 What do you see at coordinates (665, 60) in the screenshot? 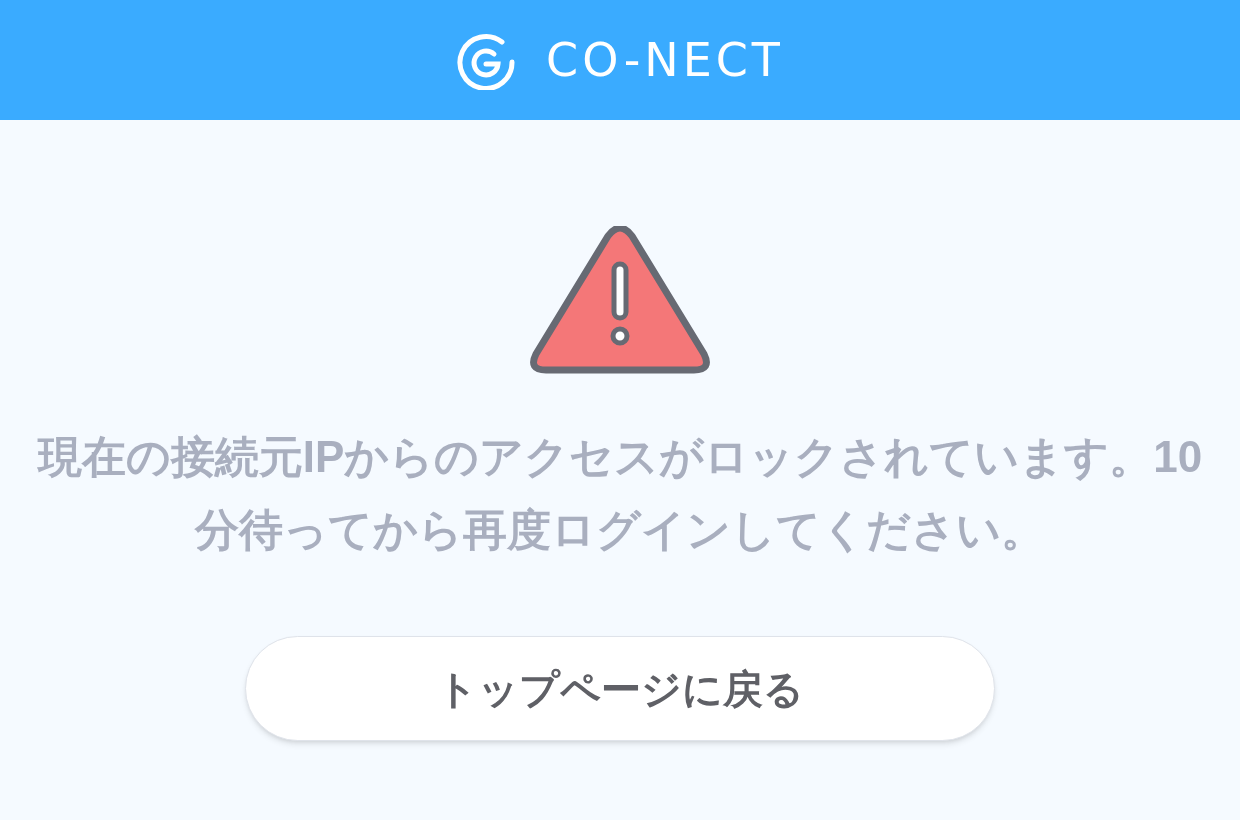
I see `logo-text: CO-NECT` at bounding box center [665, 60].